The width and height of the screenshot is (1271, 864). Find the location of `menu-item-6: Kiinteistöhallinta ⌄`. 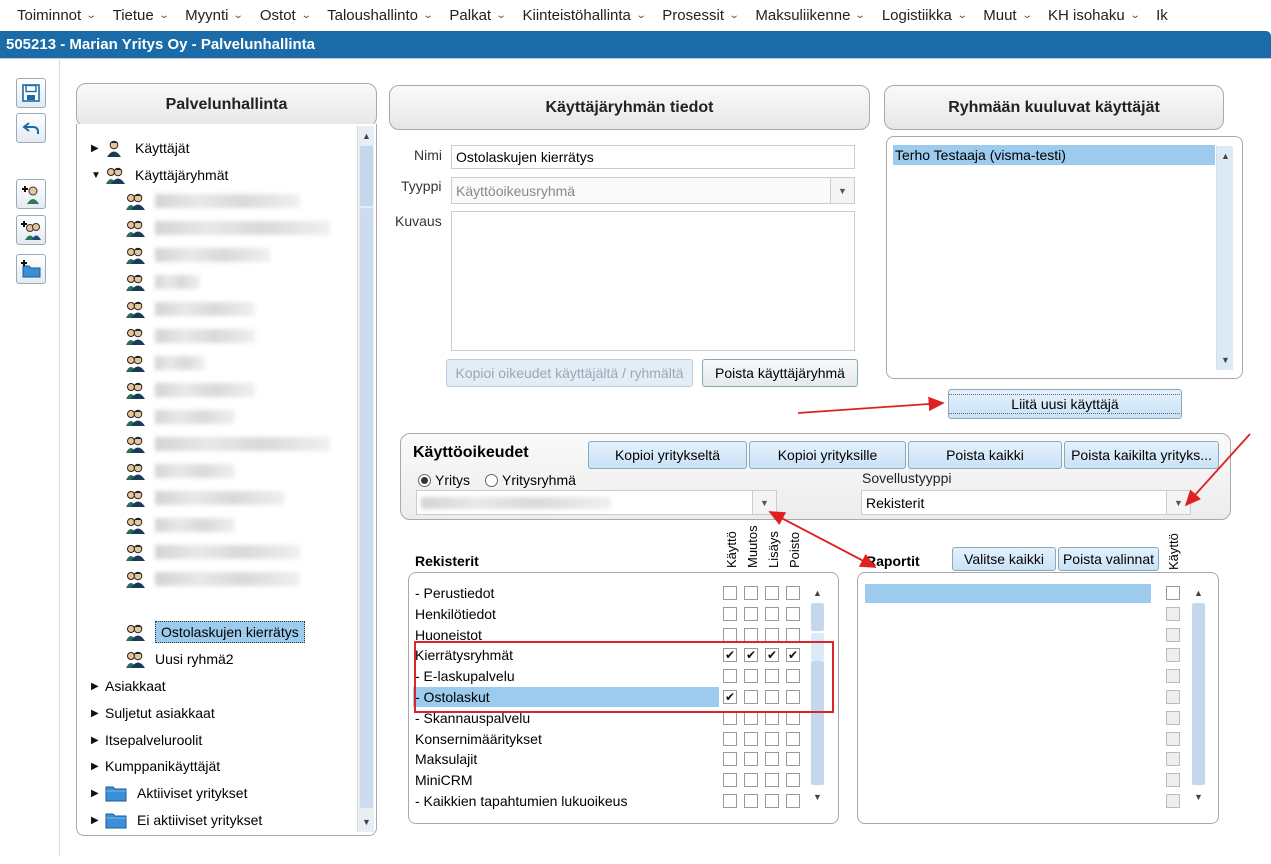

menu-item-6: Kiinteistöhallinta ⌄ is located at coordinates (585, 15).